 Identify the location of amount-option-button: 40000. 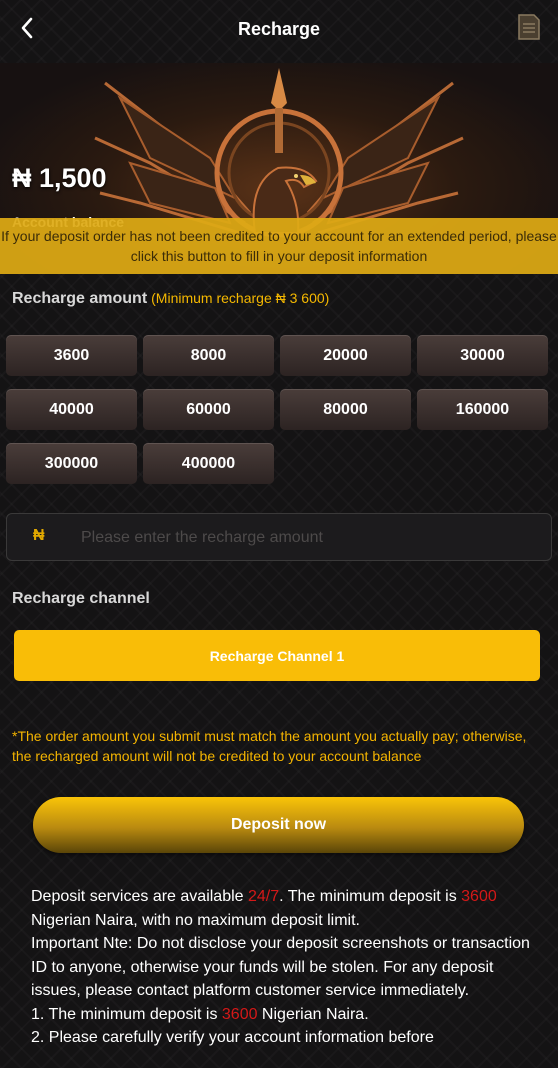
(71, 409).